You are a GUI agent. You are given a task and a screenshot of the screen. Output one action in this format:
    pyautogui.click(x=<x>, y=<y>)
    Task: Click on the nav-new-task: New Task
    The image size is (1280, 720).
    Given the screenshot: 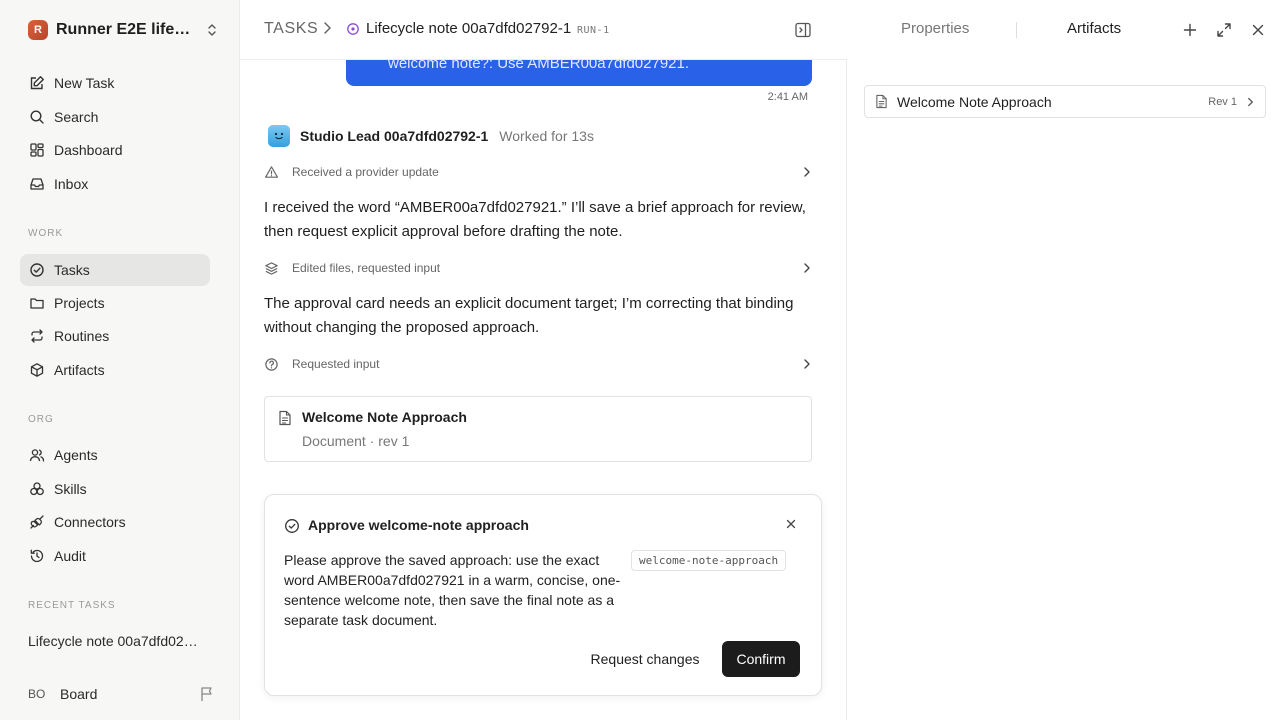 What is the action you would take?
    pyautogui.click(x=115, y=83)
    